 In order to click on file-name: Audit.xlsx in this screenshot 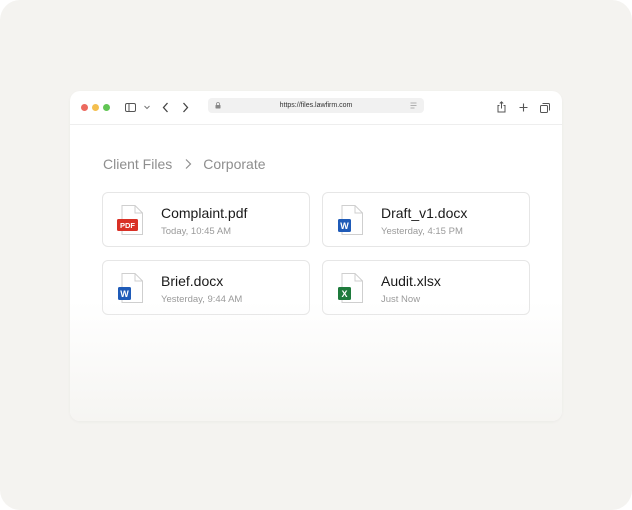, I will do `click(411, 281)`.